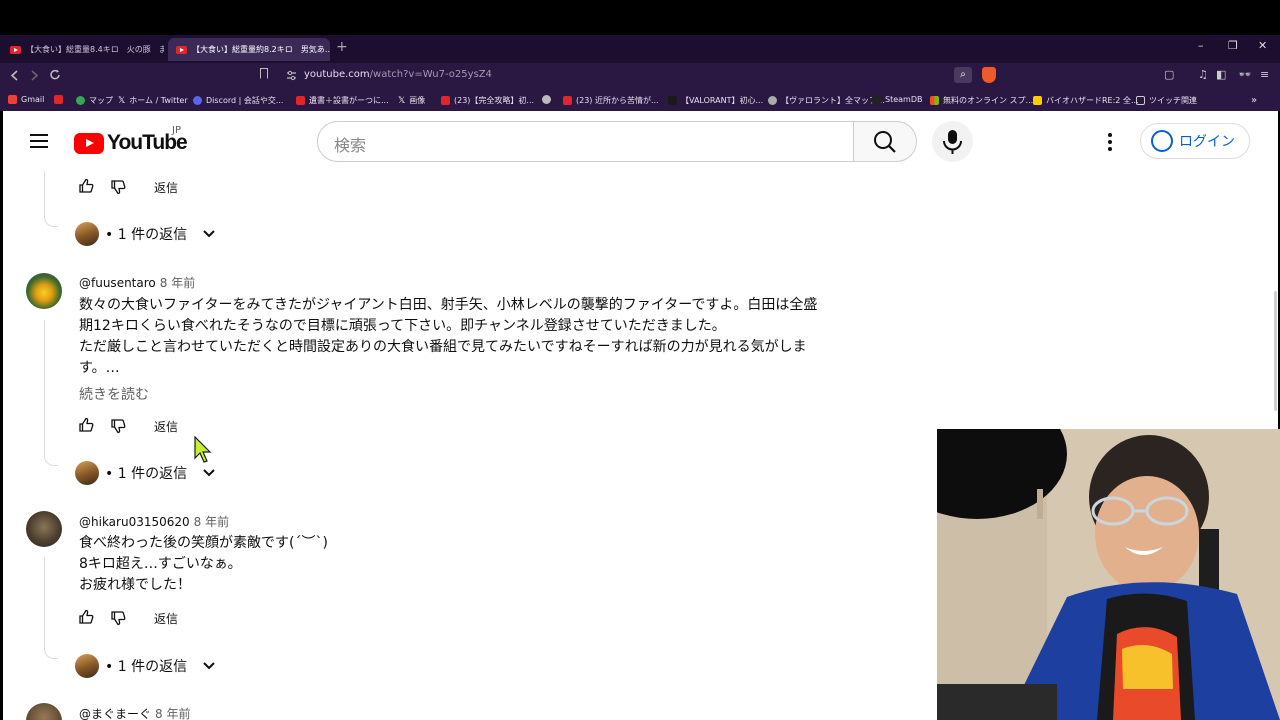 The width and height of the screenshot is (1280, 720). I want to click on search-input: 検索, so click(585, 141).